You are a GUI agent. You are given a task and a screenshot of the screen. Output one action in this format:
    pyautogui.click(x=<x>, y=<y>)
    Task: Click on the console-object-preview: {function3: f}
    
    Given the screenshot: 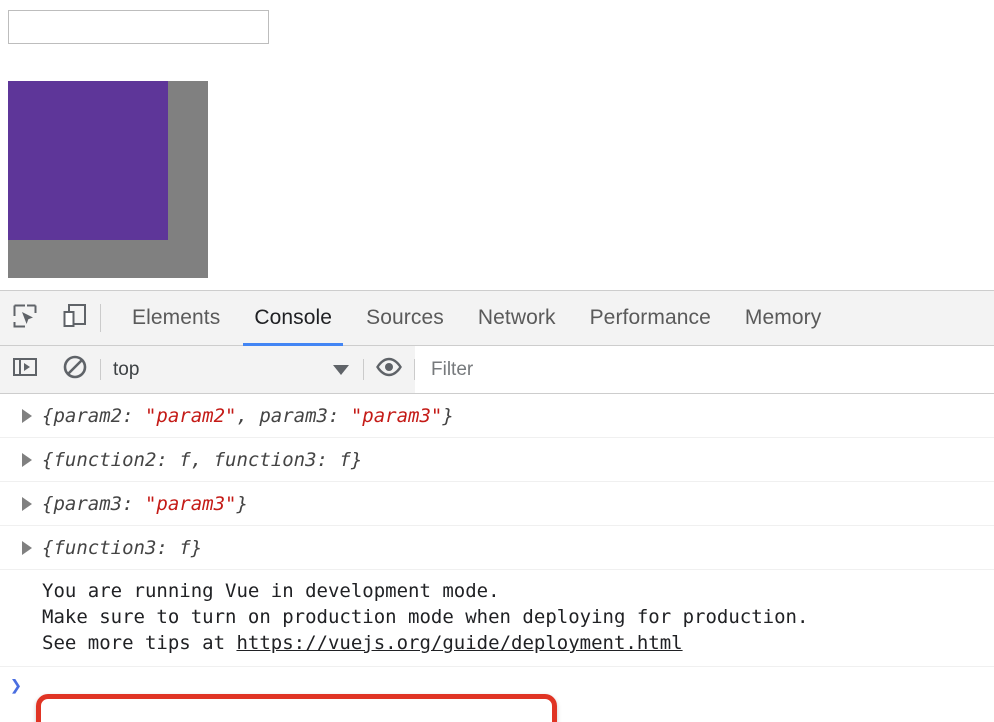 What is the action you would take?
    pyautogui.click(x=122, y=547)
    